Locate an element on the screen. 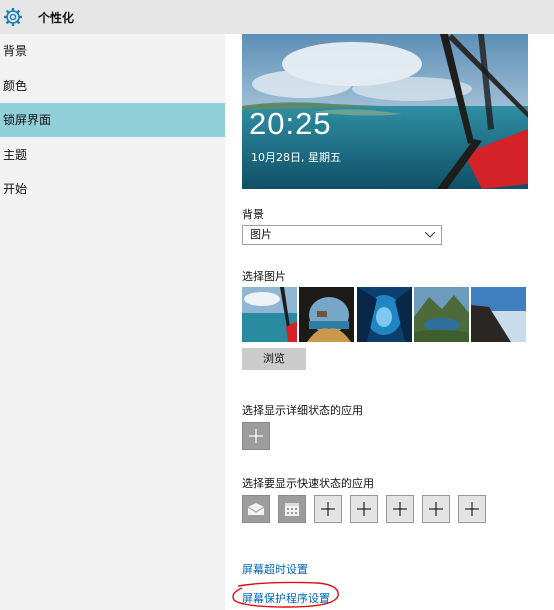 Image resolution: width=554 pixels, height=610 pixels. add-detailed-status-app-button is located at coordinates (256, 436).